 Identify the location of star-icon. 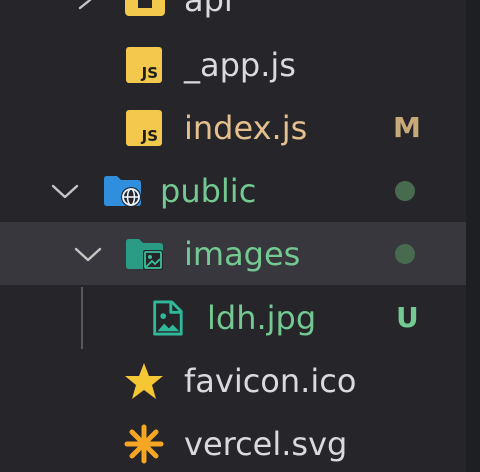
(144, 380).